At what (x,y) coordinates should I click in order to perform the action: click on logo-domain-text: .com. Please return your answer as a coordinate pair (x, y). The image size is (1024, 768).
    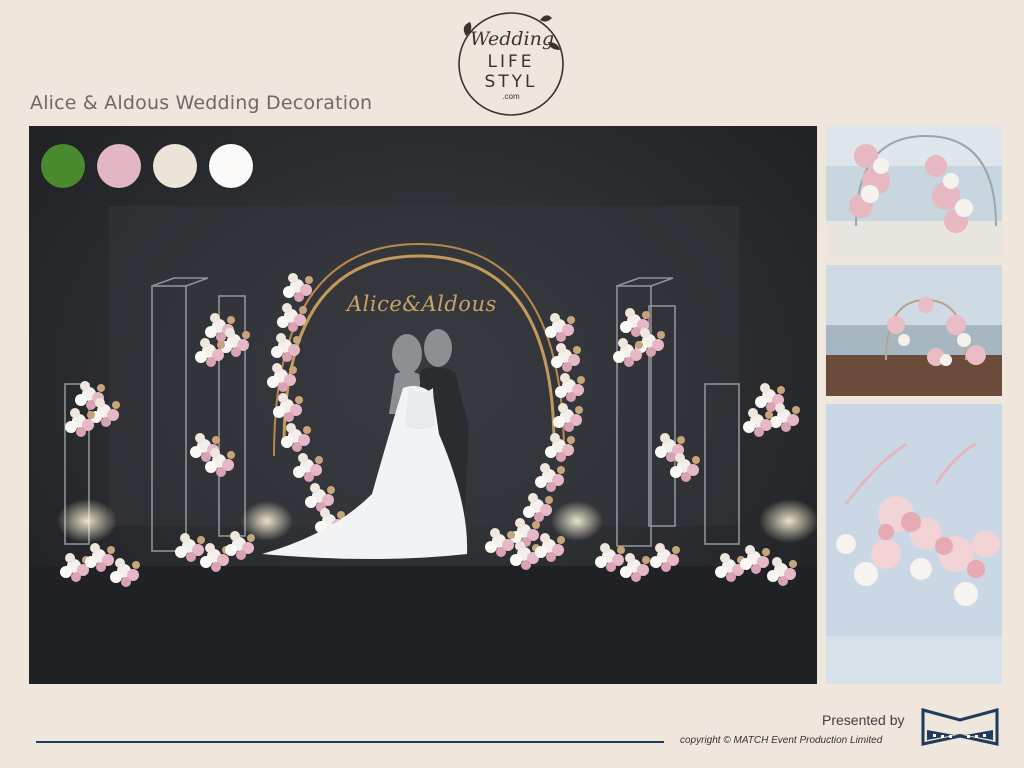
    Looking at the image, I should click on (511, 96).